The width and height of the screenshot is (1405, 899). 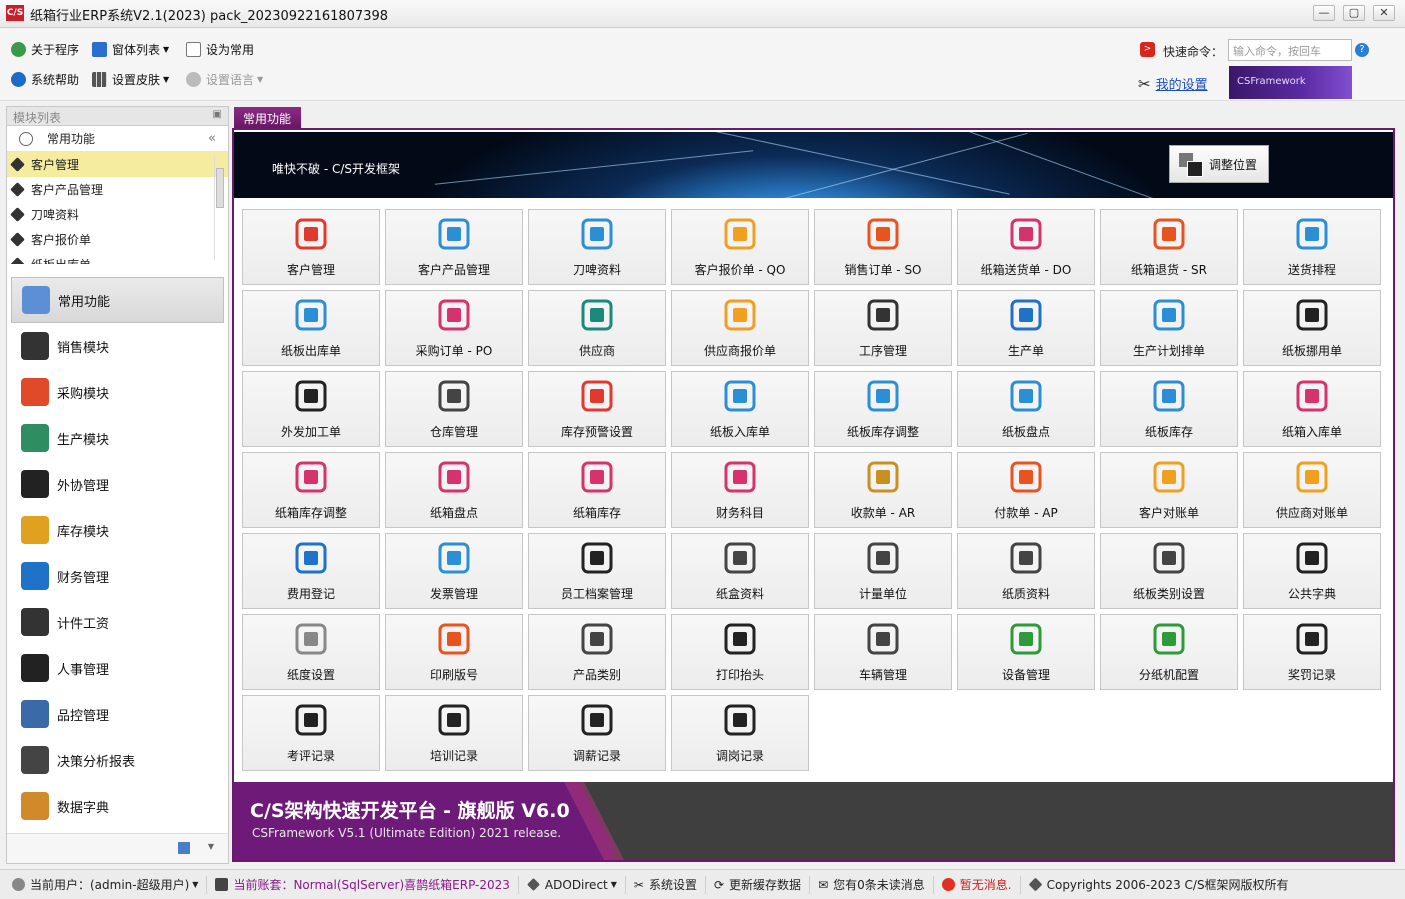 I want to click on nav-item: 品控管理, so click(x=117, y=714).